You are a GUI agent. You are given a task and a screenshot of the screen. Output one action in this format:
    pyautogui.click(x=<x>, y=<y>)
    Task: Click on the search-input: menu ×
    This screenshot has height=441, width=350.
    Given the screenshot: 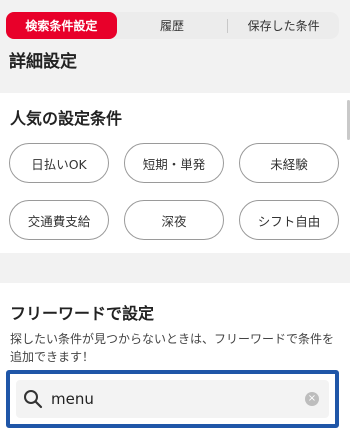 What is the action you would take?
    pyautogui.click(x=172, y=399)
    